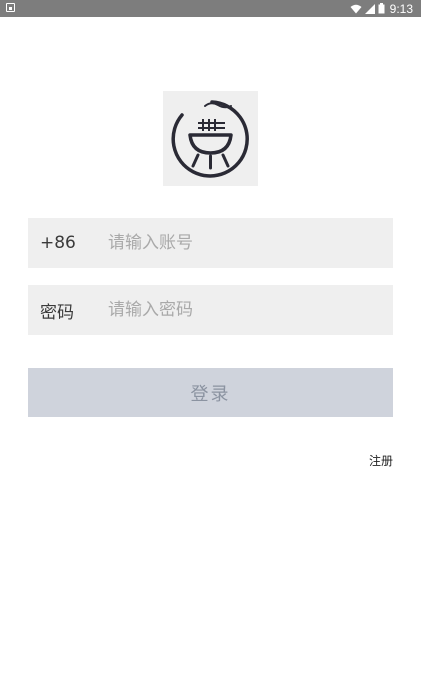  I want to click on app-logo, so click(210, 138).